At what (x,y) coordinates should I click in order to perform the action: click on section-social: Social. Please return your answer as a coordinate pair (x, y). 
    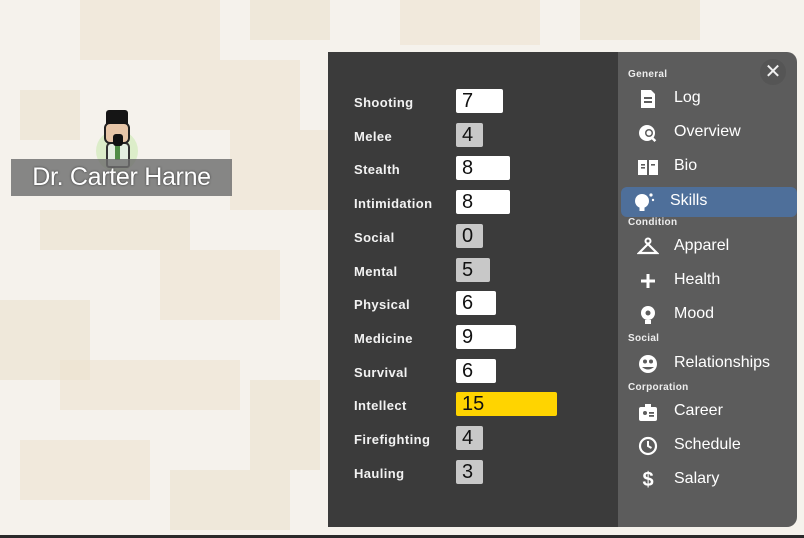
    Looking at the image, I should click on (644, 338).